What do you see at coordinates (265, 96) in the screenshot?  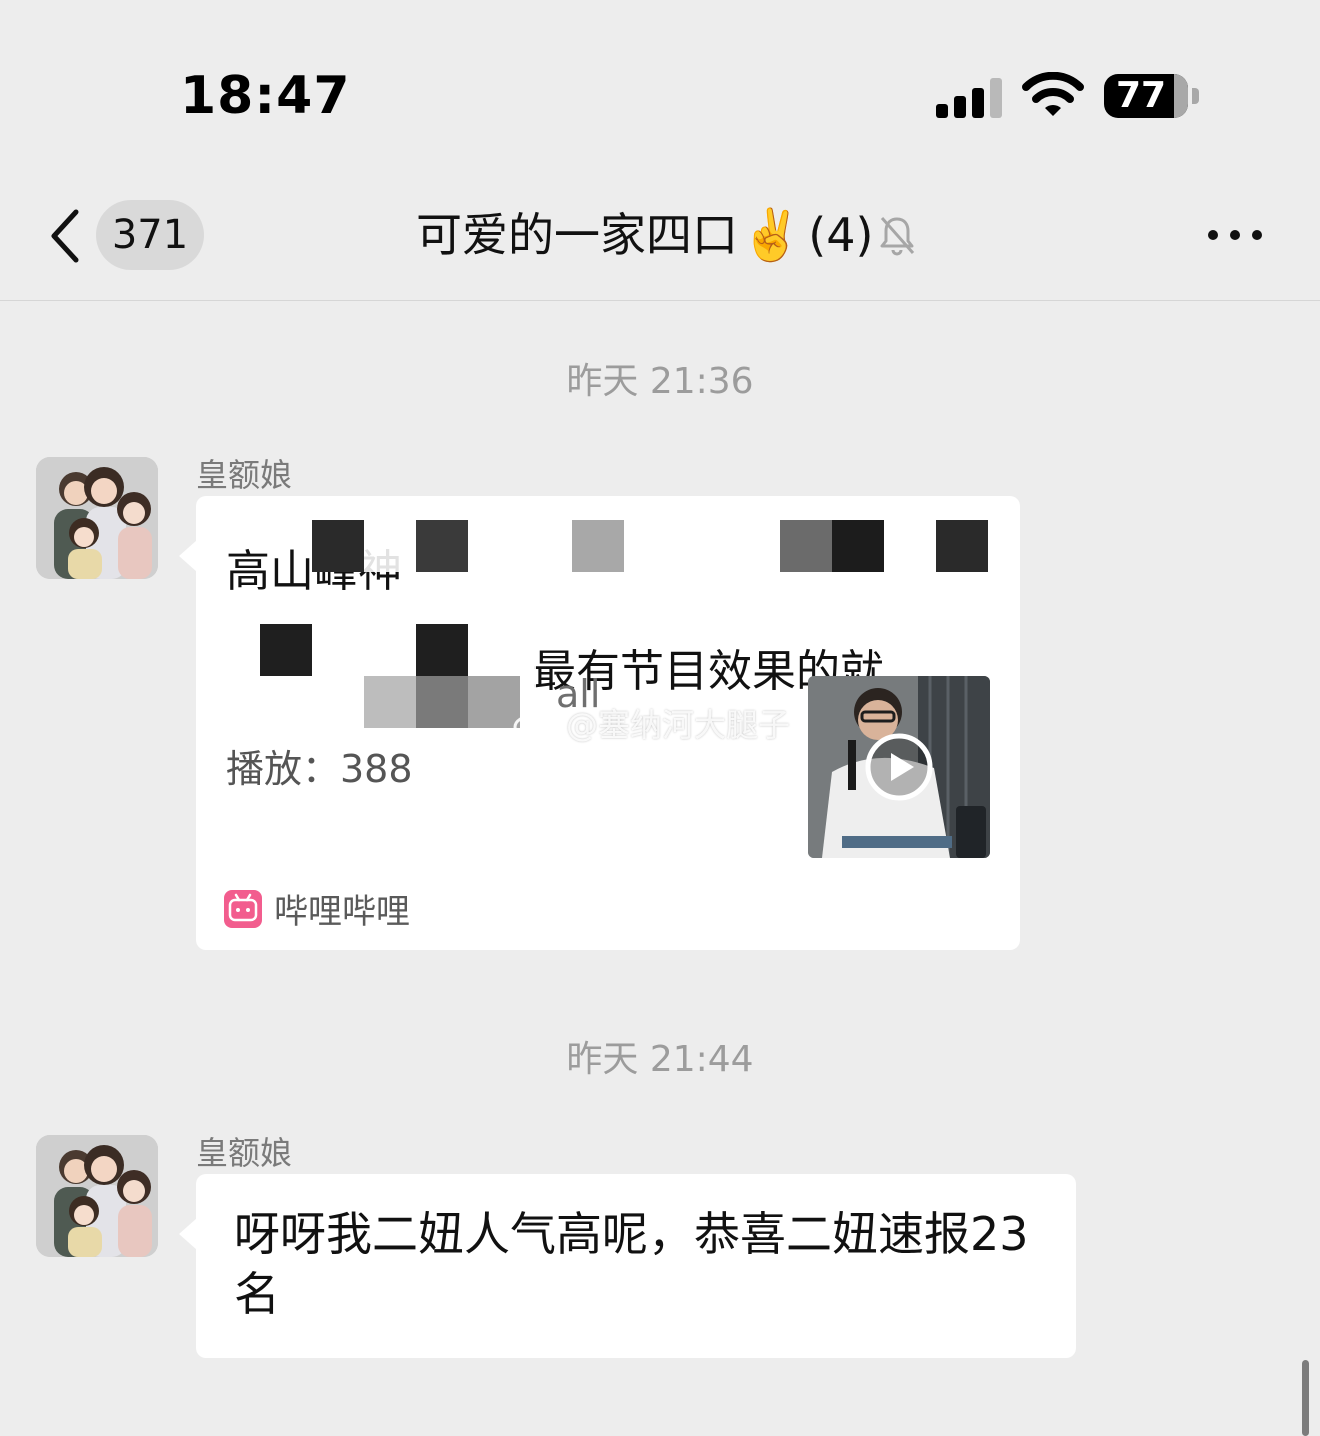 I see `status-time: 18:47` at bounding box center [265, 96].